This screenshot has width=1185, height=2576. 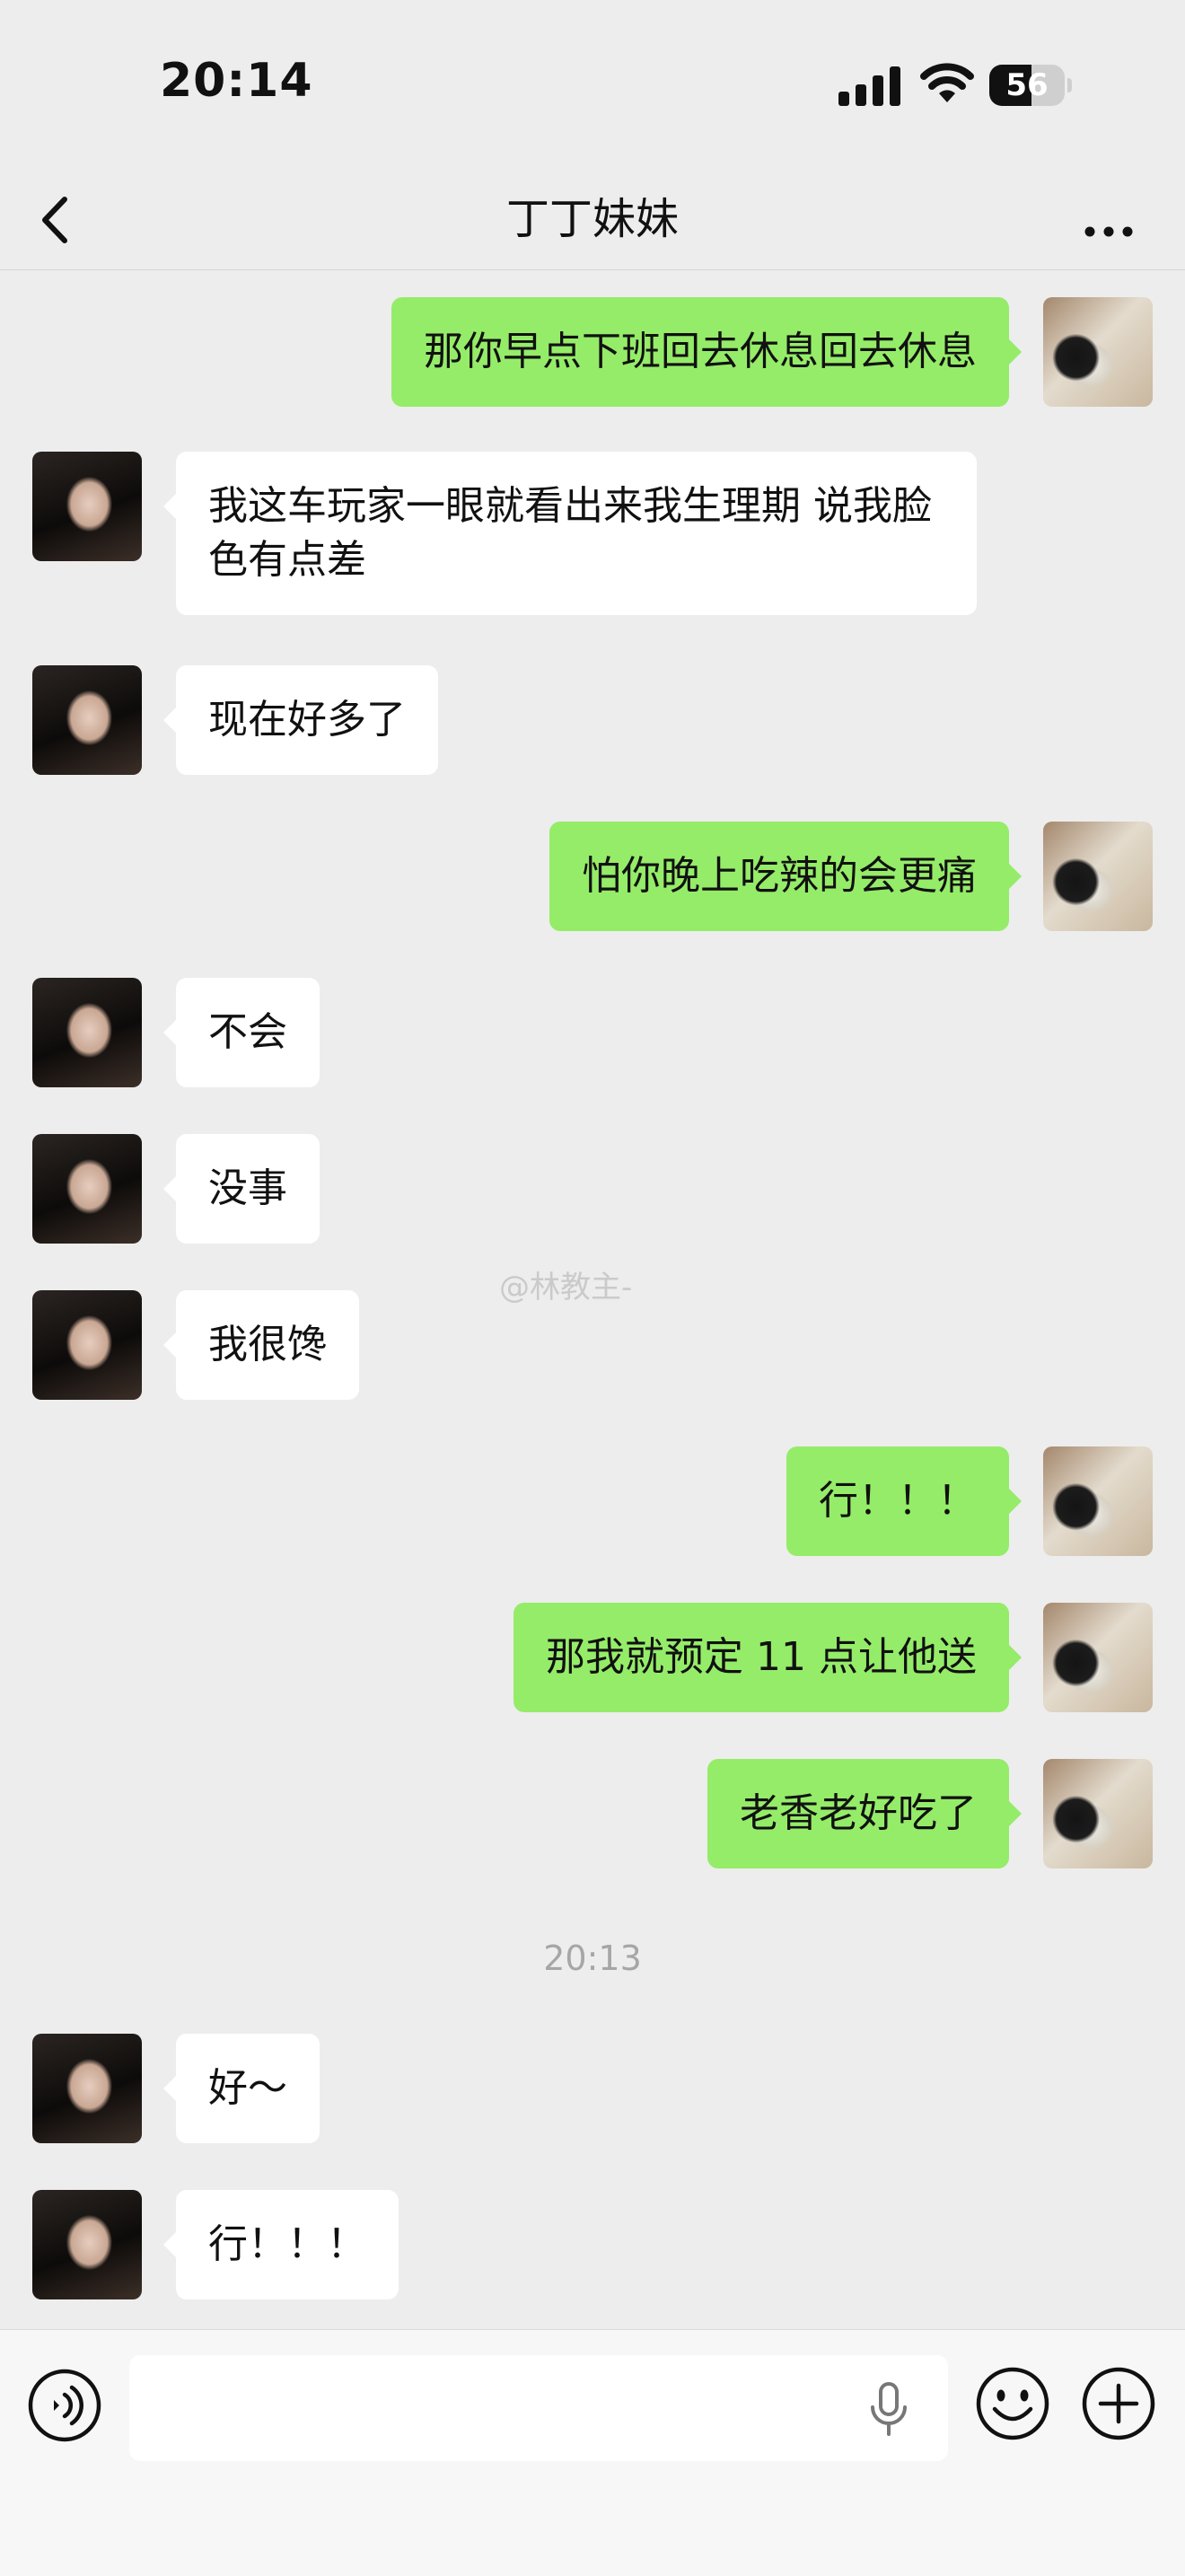 I want to click on message-timestamp: 20:13, so click(x=592, y=1958).